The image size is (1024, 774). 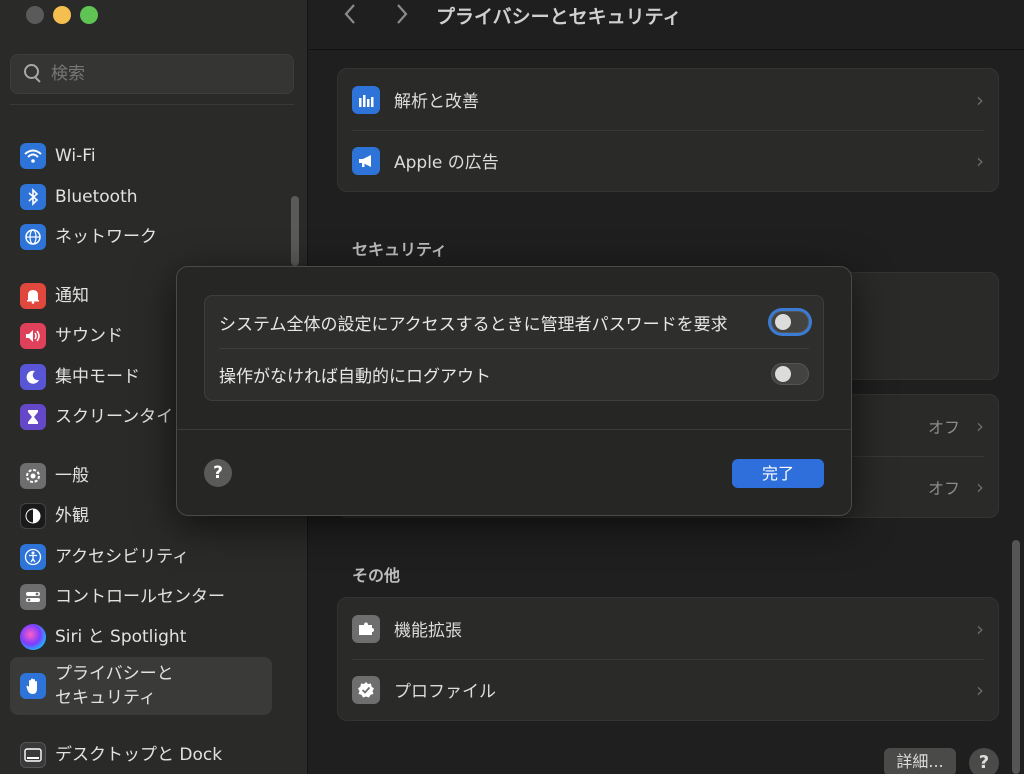 I want to click on sidebar-item-control-center: コントロールセンター, so click(x=141, y=597).